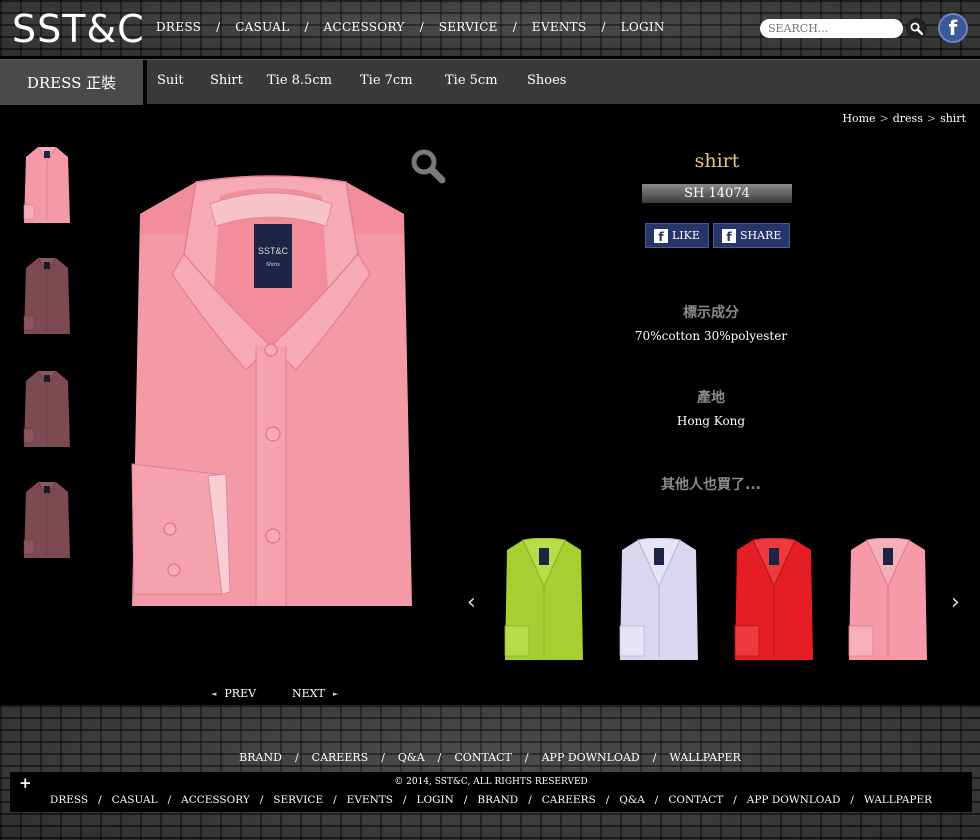  What do you see at coordinates (761, 235) in the screenshot?
I see `share-label: SHARE` at bounding box center [761, 235].